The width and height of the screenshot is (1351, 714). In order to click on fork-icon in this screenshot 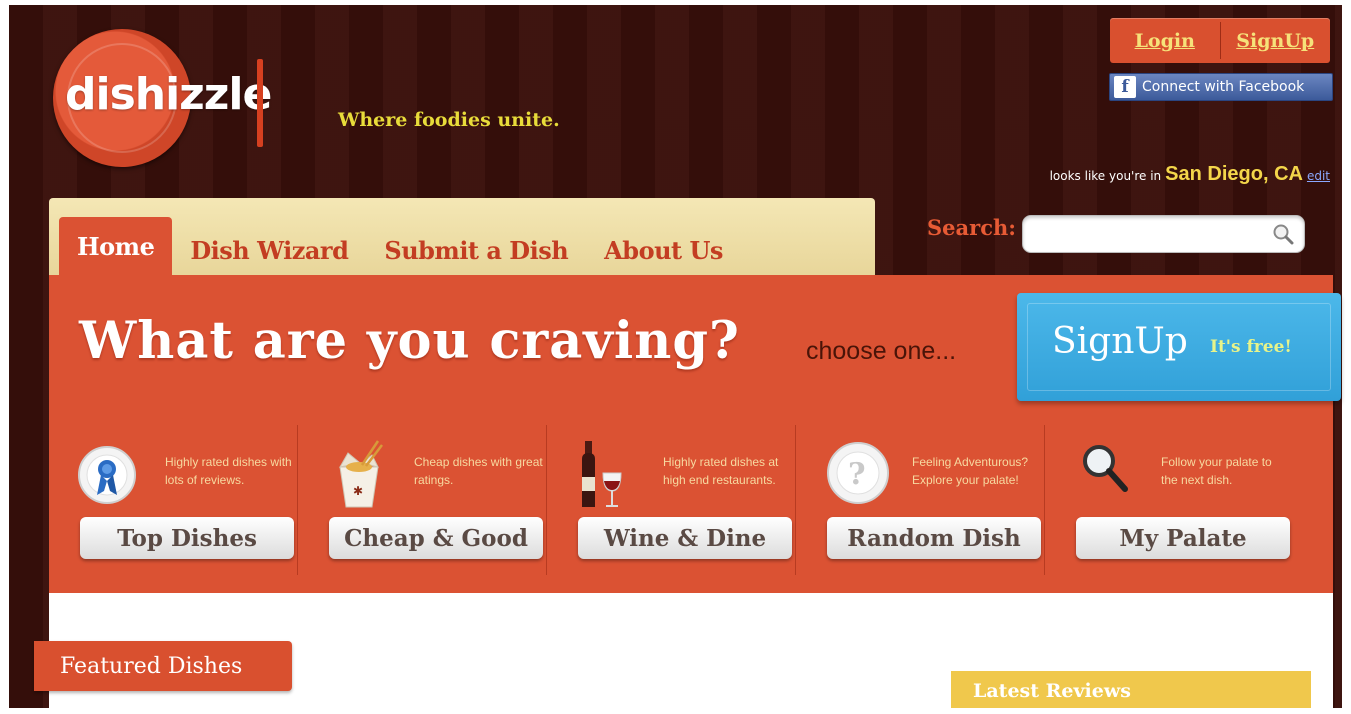, I will do `click(260, 103)`.